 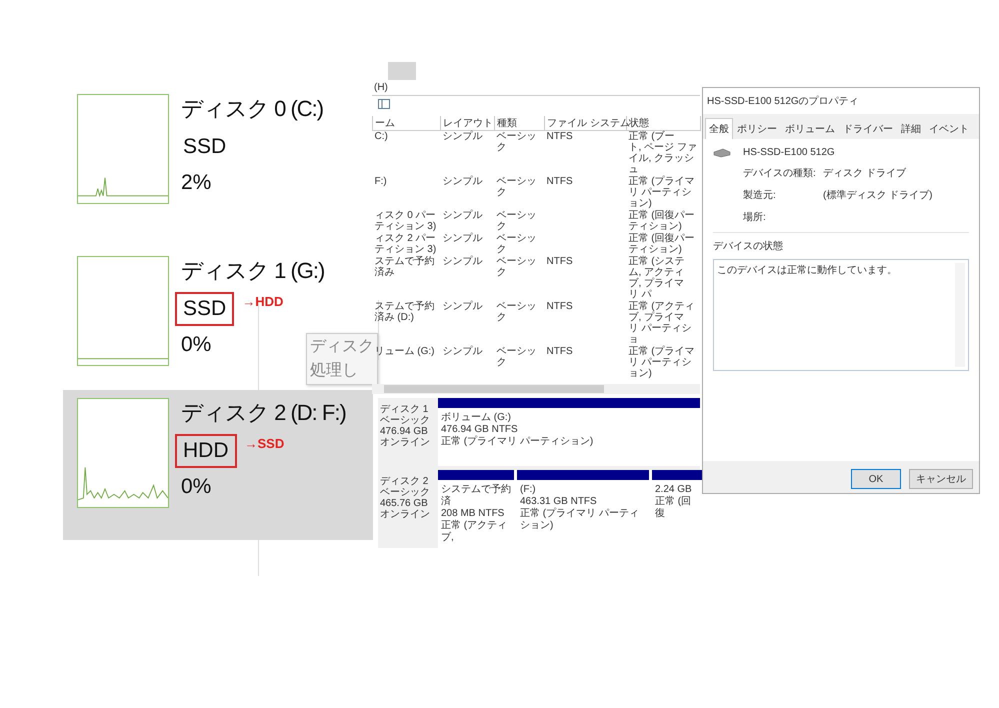 I want to click on table-cell: 正常 (ブート, ページ ファイル, クラッシュ, so click(x=663, y=153).